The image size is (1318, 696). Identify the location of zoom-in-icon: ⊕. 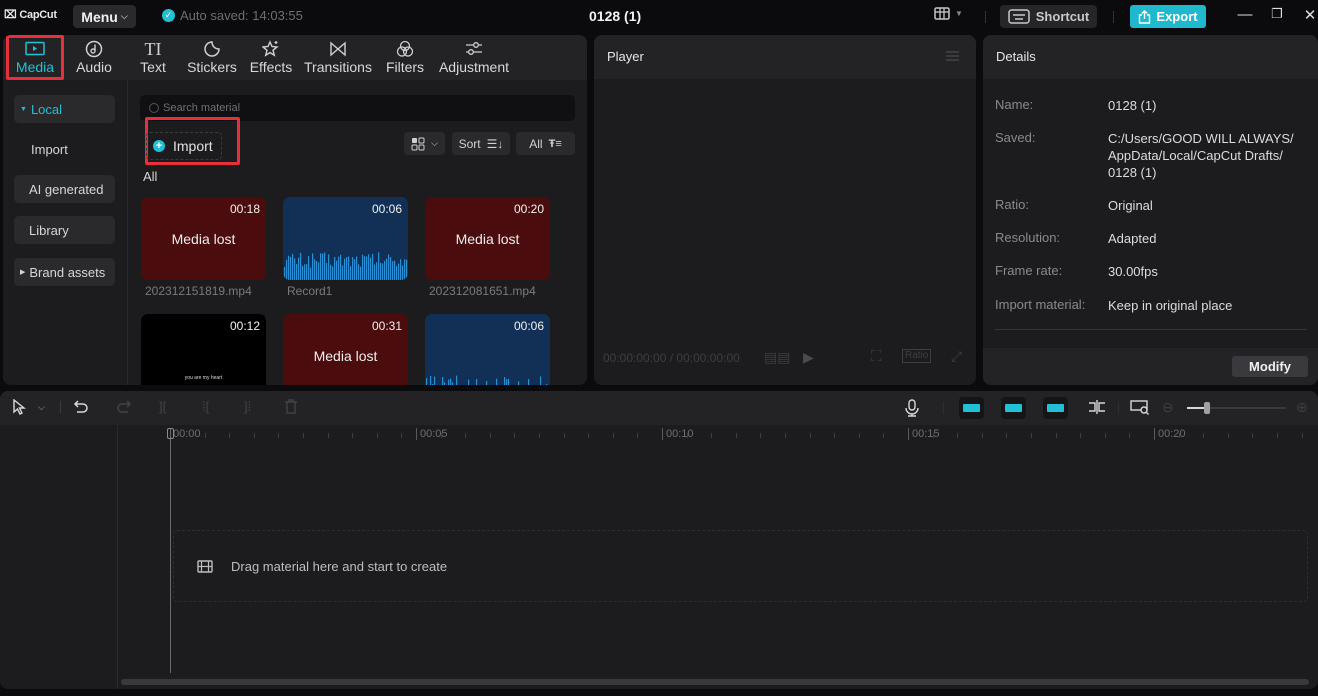
(1302, 407).